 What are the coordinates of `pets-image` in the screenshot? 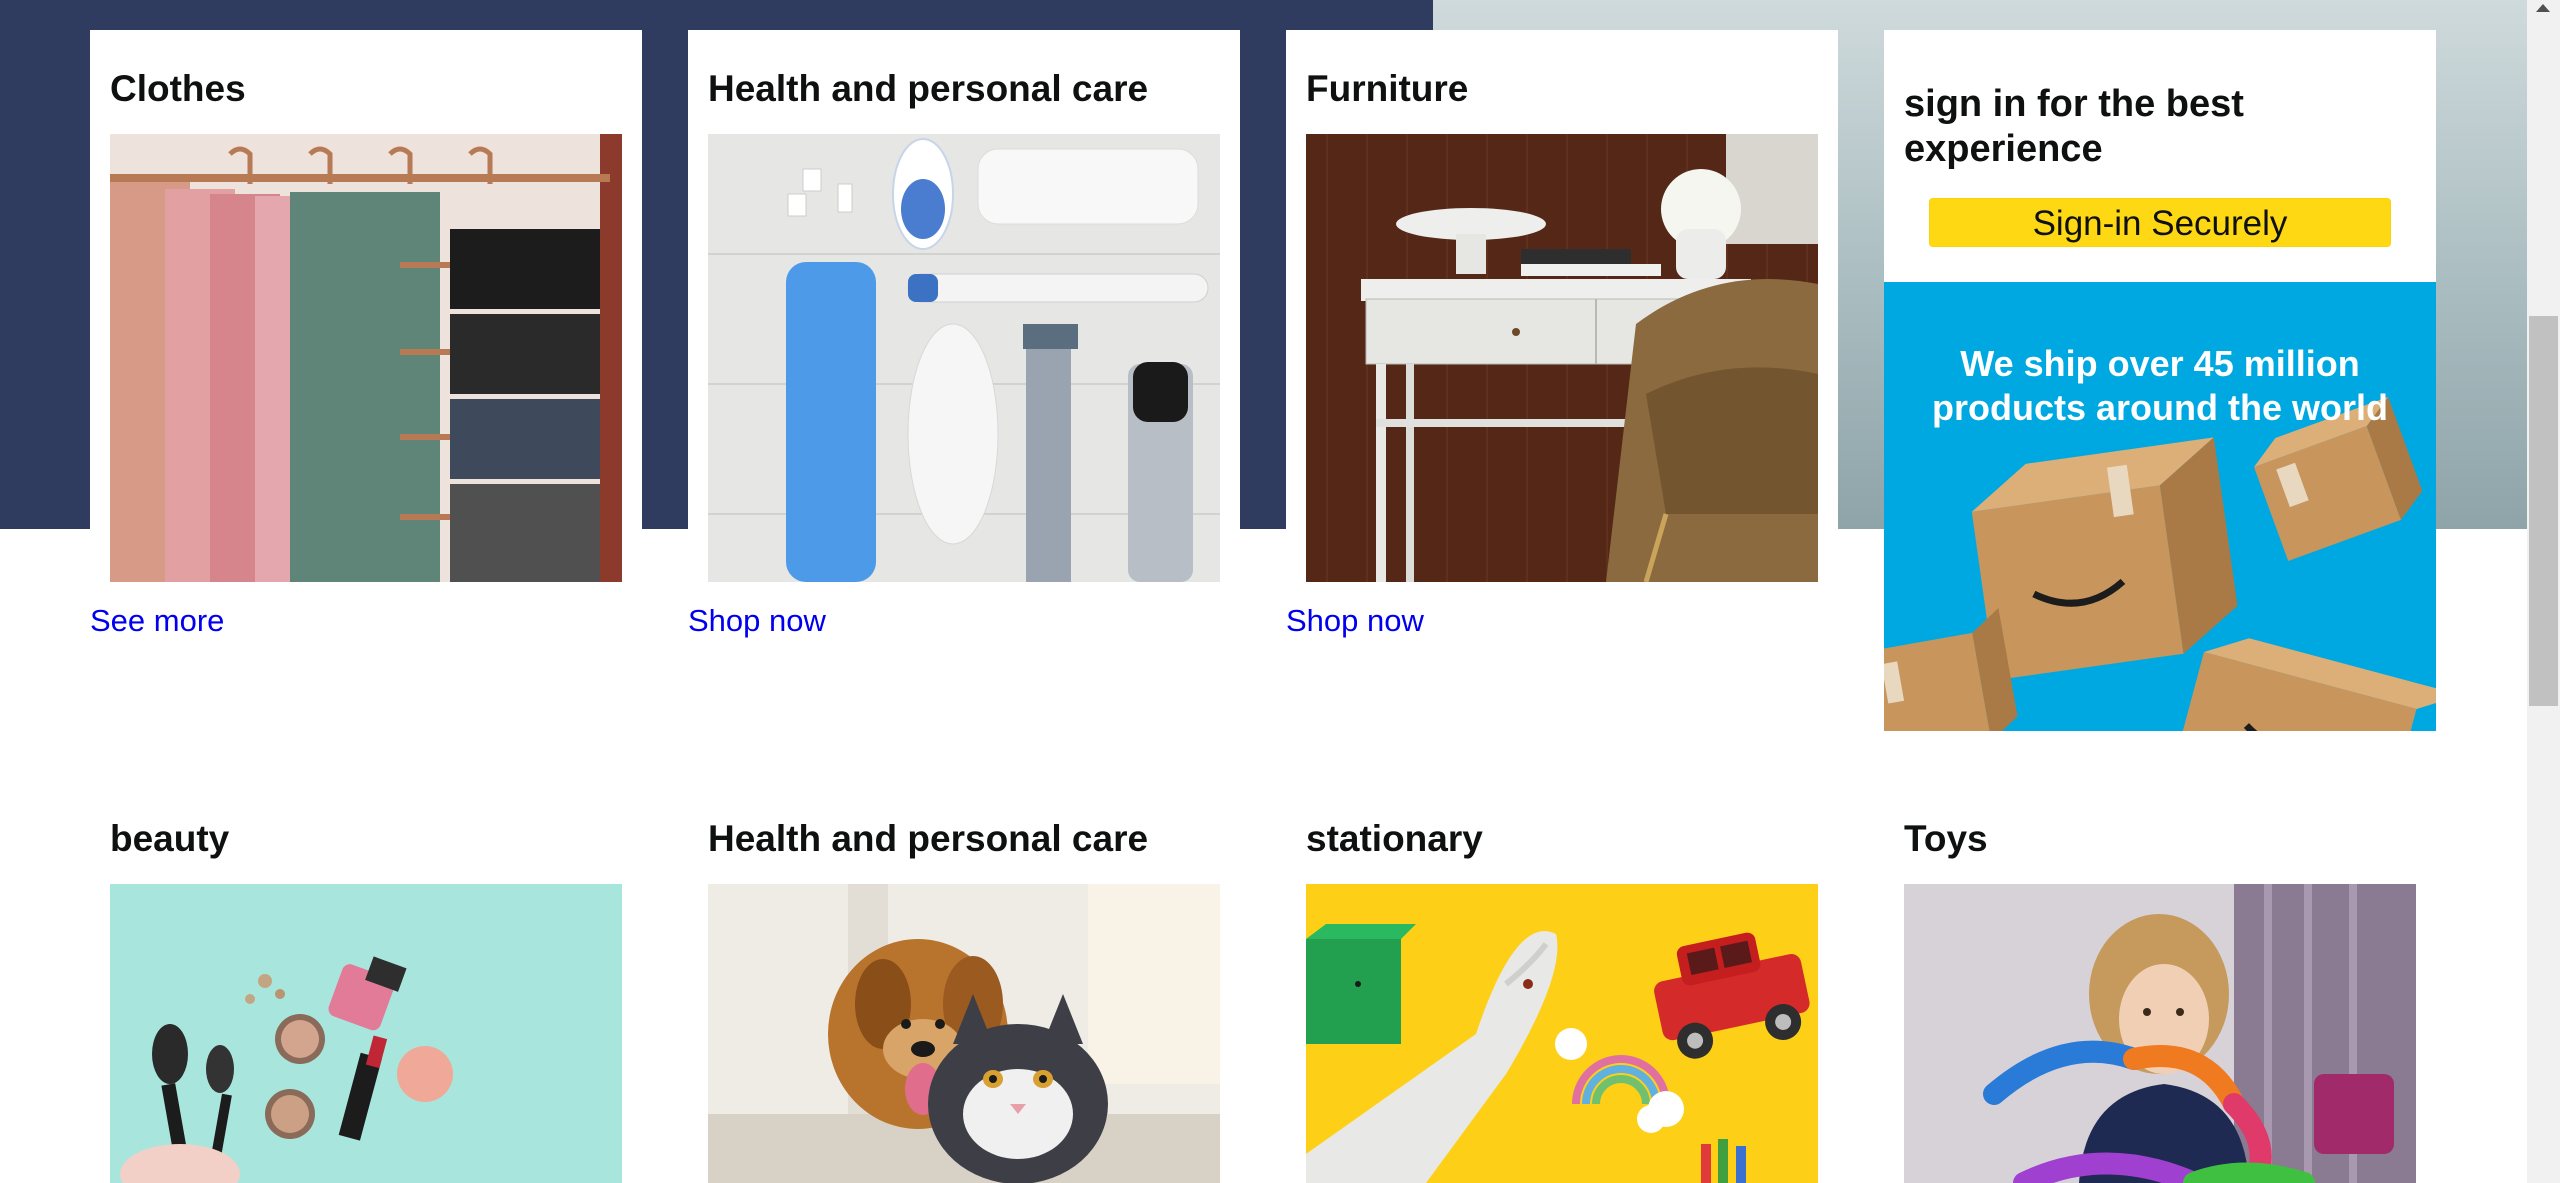 It's located at (964, 1033).